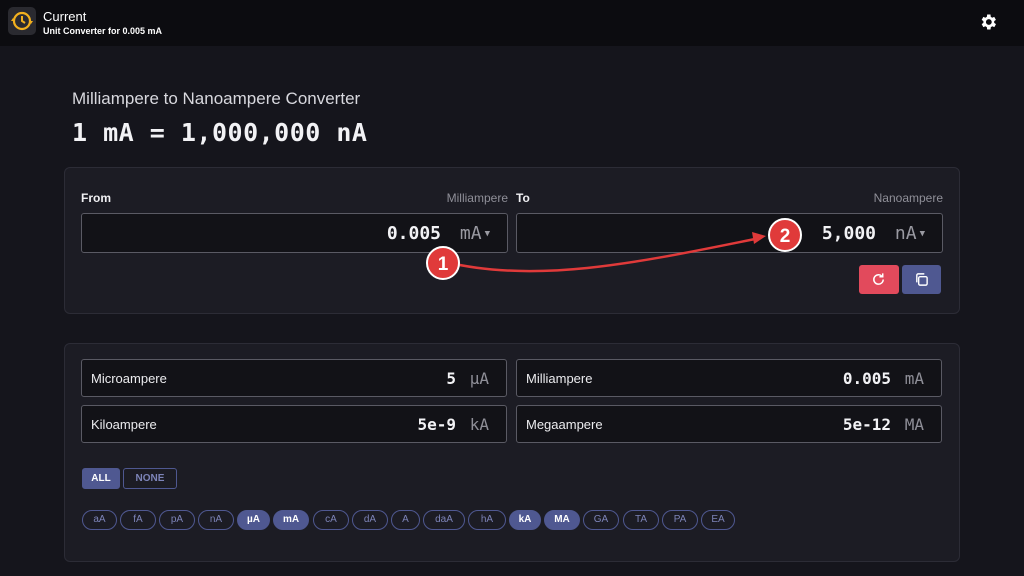  Describe the element at coordinates (905, 233) in the screenshot. I see `to-unit-label: nA` at that location.